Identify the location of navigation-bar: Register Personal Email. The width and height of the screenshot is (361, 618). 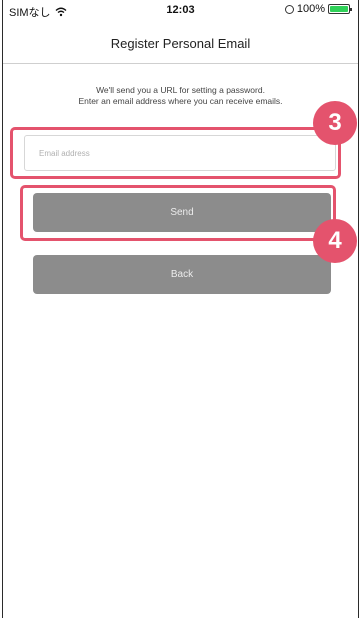
(180, 42).